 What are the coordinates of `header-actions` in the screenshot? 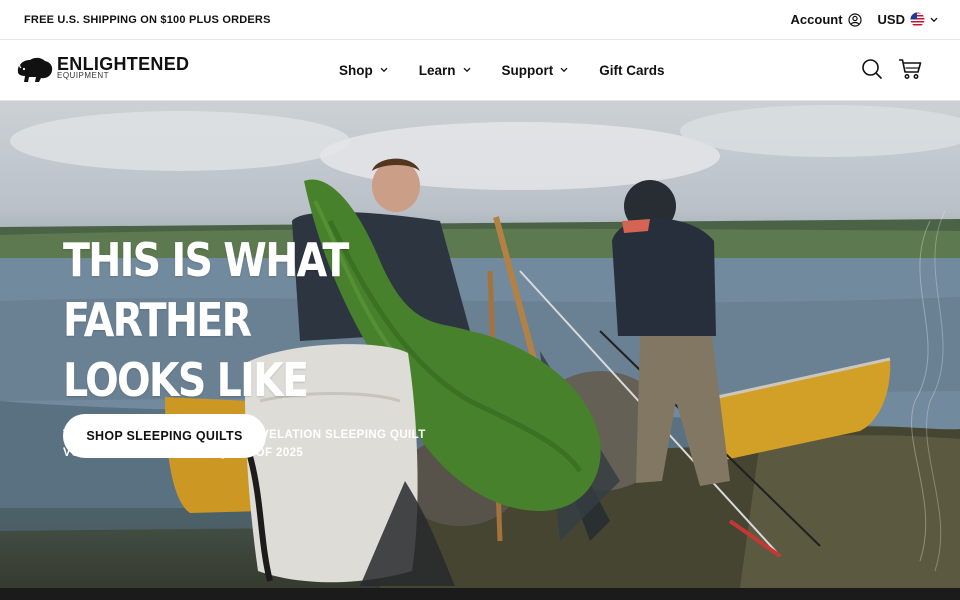 It's located at (891, 69).